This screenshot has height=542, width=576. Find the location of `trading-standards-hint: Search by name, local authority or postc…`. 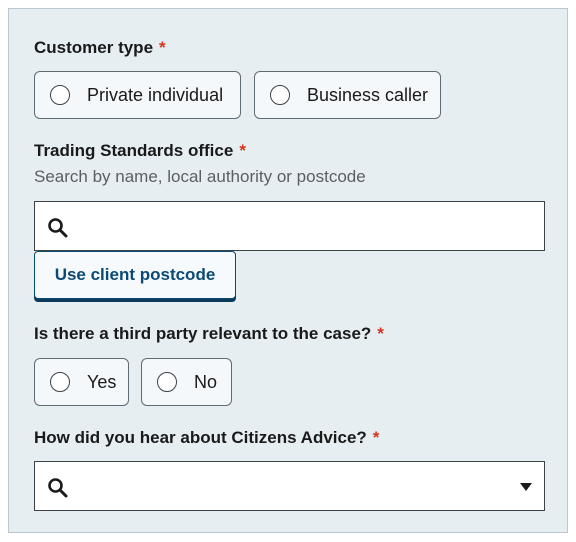

trading-standards-hint: Search by name, local authority or postc… is located at coordinates (200, 176).